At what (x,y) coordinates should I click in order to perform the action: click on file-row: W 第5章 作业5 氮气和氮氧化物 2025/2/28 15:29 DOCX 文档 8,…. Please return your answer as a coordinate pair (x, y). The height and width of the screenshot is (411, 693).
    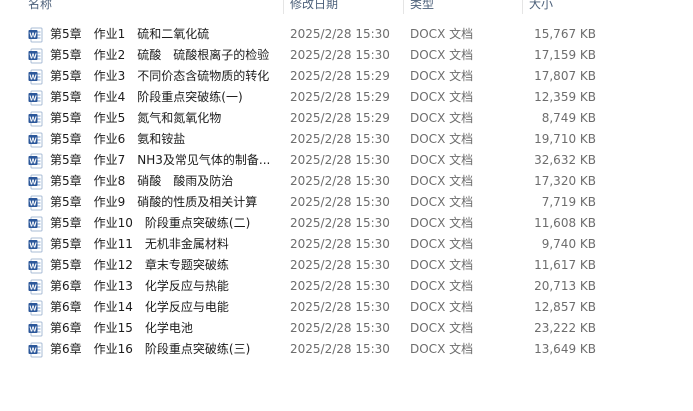
    Looking at the image, I should click on (314, 118).